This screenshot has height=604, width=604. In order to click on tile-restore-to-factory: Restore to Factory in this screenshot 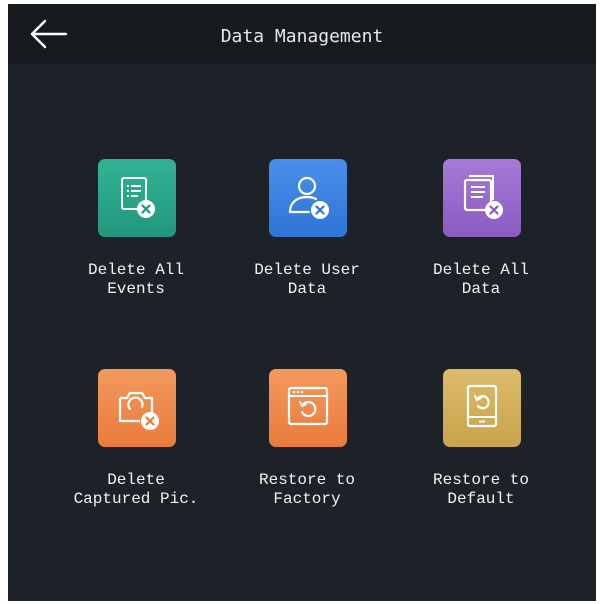, I will do `click(307, 454)`.